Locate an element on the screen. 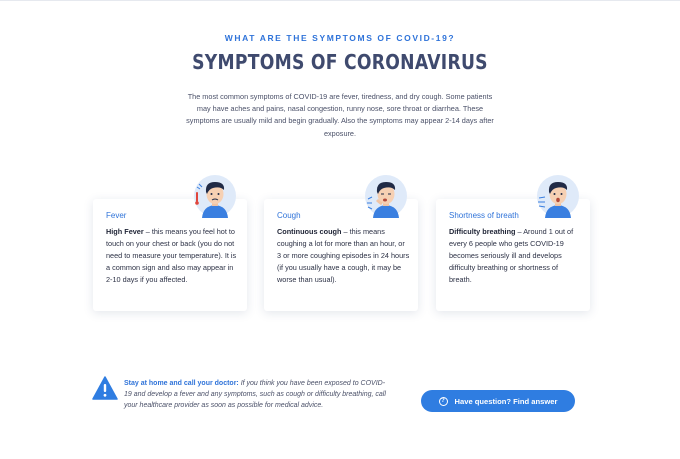 This screenshot has height=459, width=680. find-answer-label: Have question? Find answer is located at coordinates (506, 401).